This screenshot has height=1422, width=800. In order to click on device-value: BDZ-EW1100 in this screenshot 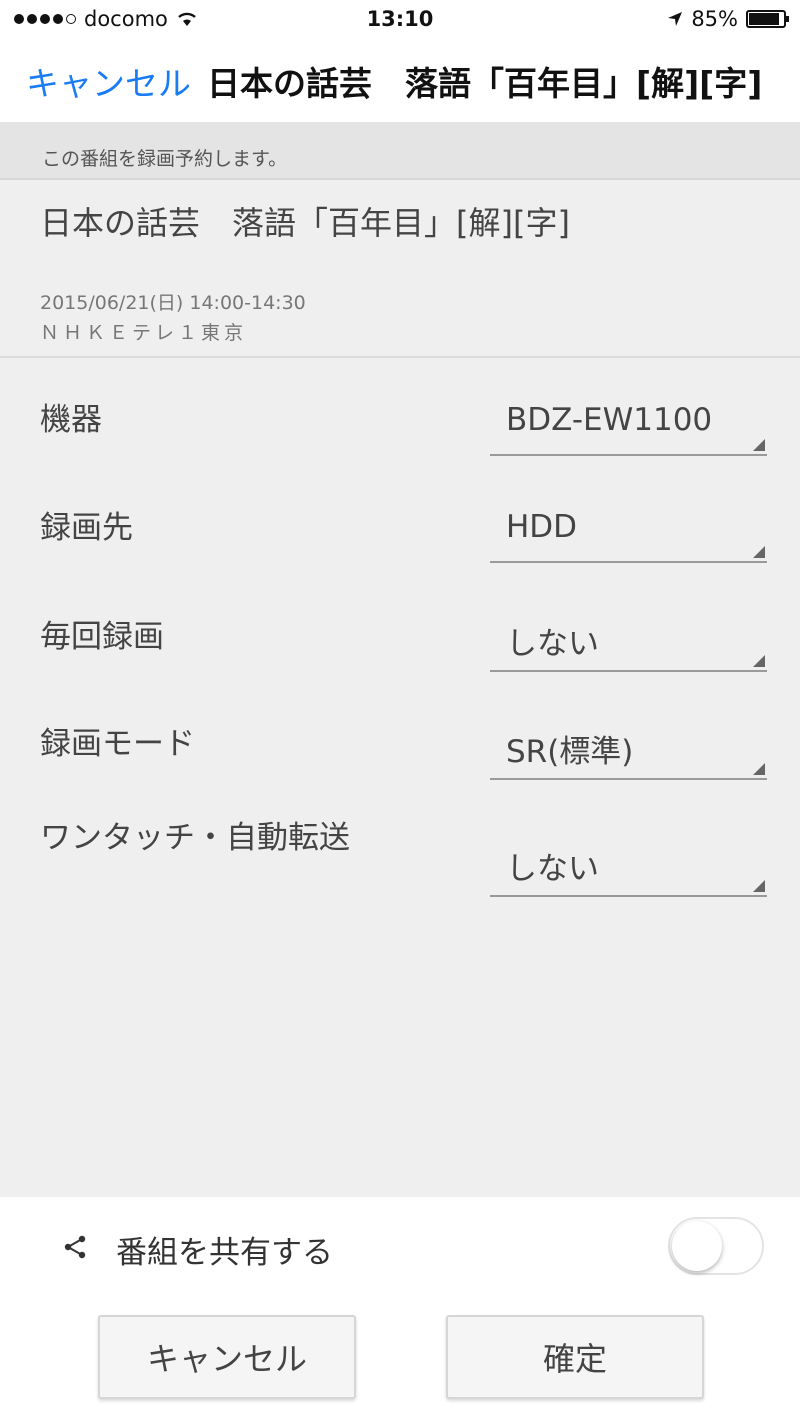, I will do `click(609, 420)`.